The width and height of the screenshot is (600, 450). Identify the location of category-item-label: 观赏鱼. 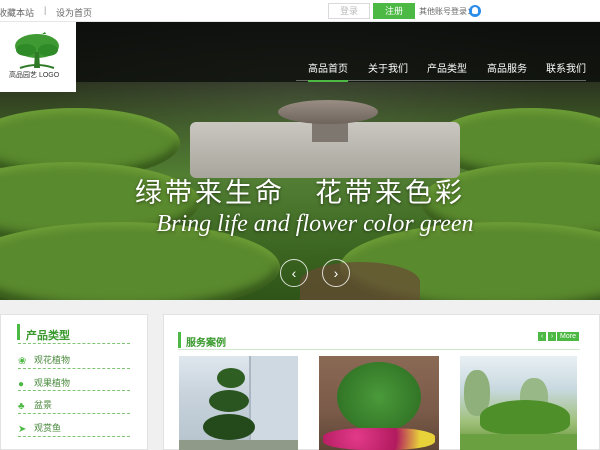
(48, 428).